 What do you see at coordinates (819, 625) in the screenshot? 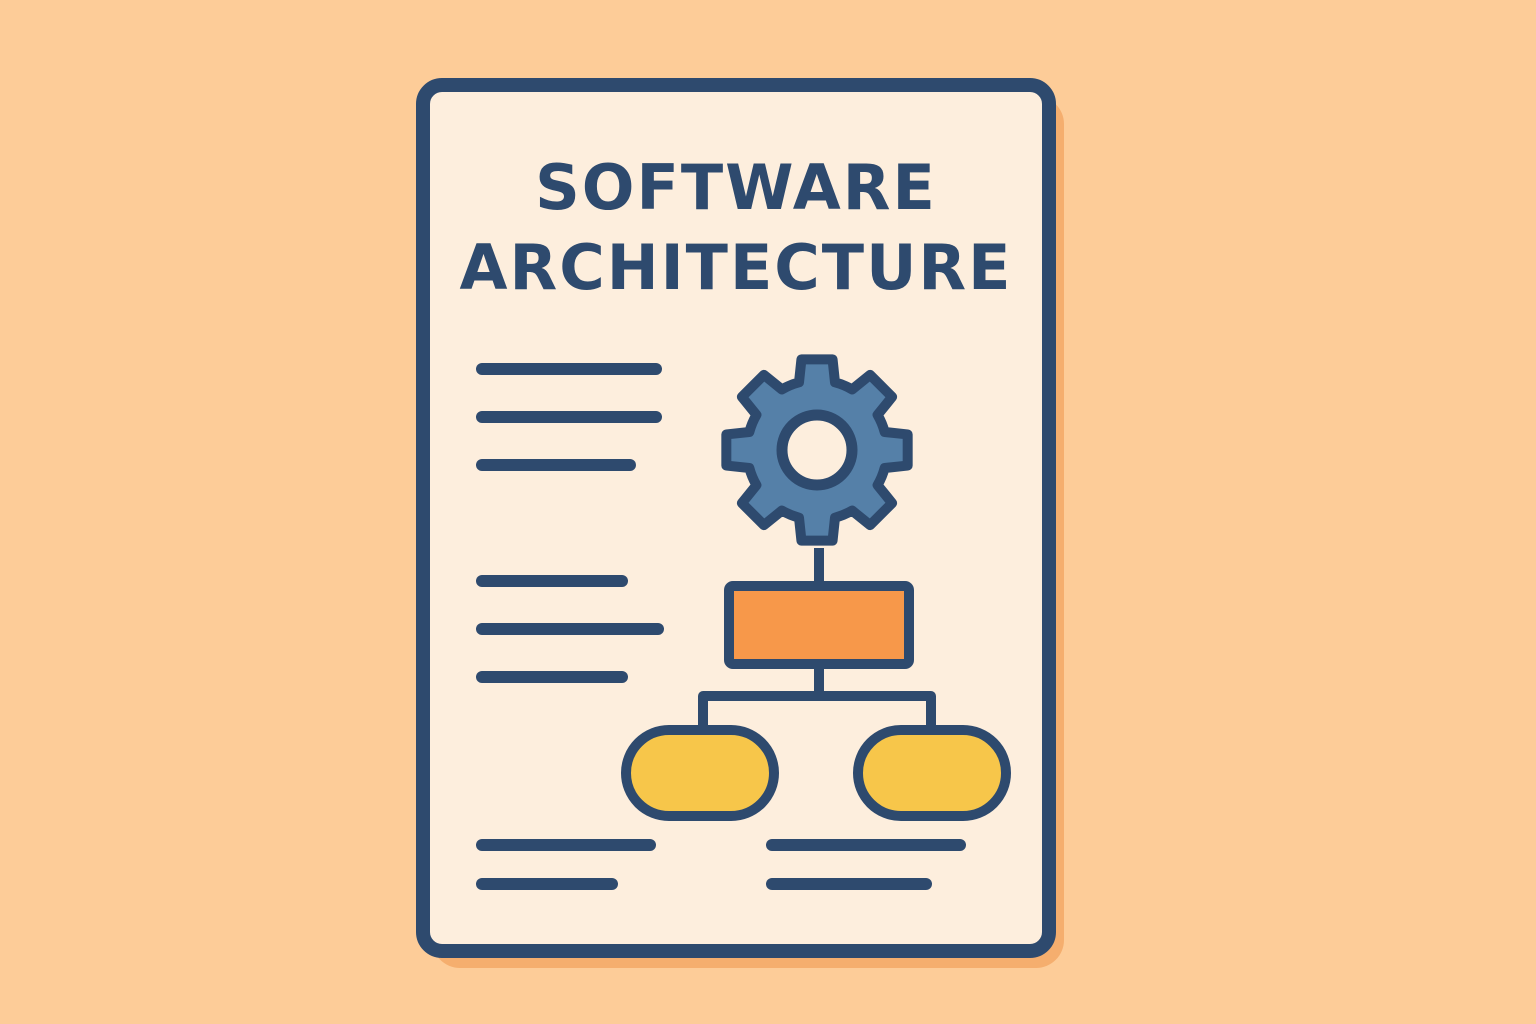
I see `diagram-box` at bounding box center [819, 625].